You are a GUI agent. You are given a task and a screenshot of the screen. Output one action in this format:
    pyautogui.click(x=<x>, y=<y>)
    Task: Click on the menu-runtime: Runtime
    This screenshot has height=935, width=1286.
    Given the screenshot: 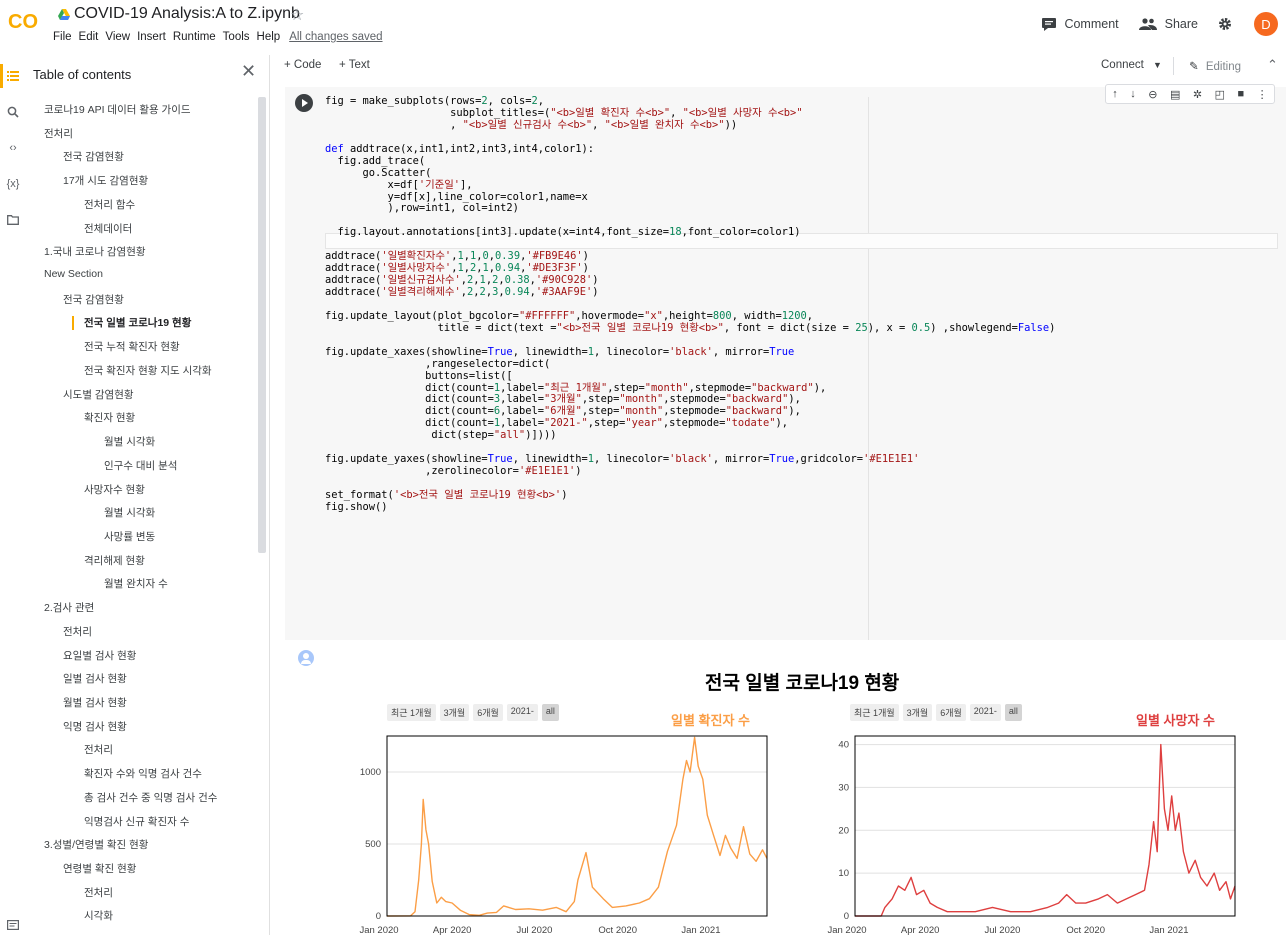 What is the action you would take?
    pyautogui.click(x=194, y=37)
    